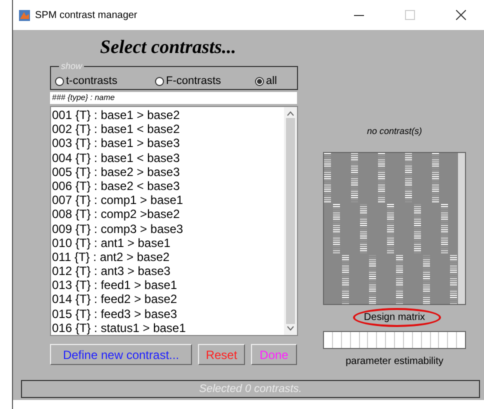 This screenshot has width=484, height=409. I want to click on contrast-item: 004 {T} : base1 < base3, so click(167, 157).